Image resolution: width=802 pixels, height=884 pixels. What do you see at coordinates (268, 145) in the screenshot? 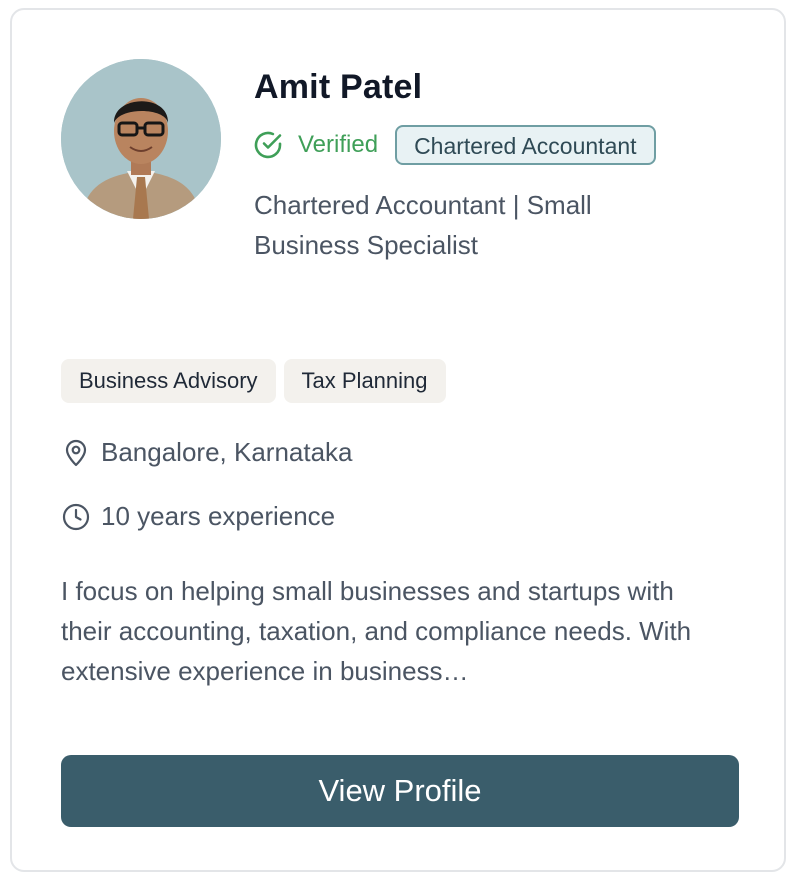
I see `check-circle-icon` at bounding box center [268, 145].